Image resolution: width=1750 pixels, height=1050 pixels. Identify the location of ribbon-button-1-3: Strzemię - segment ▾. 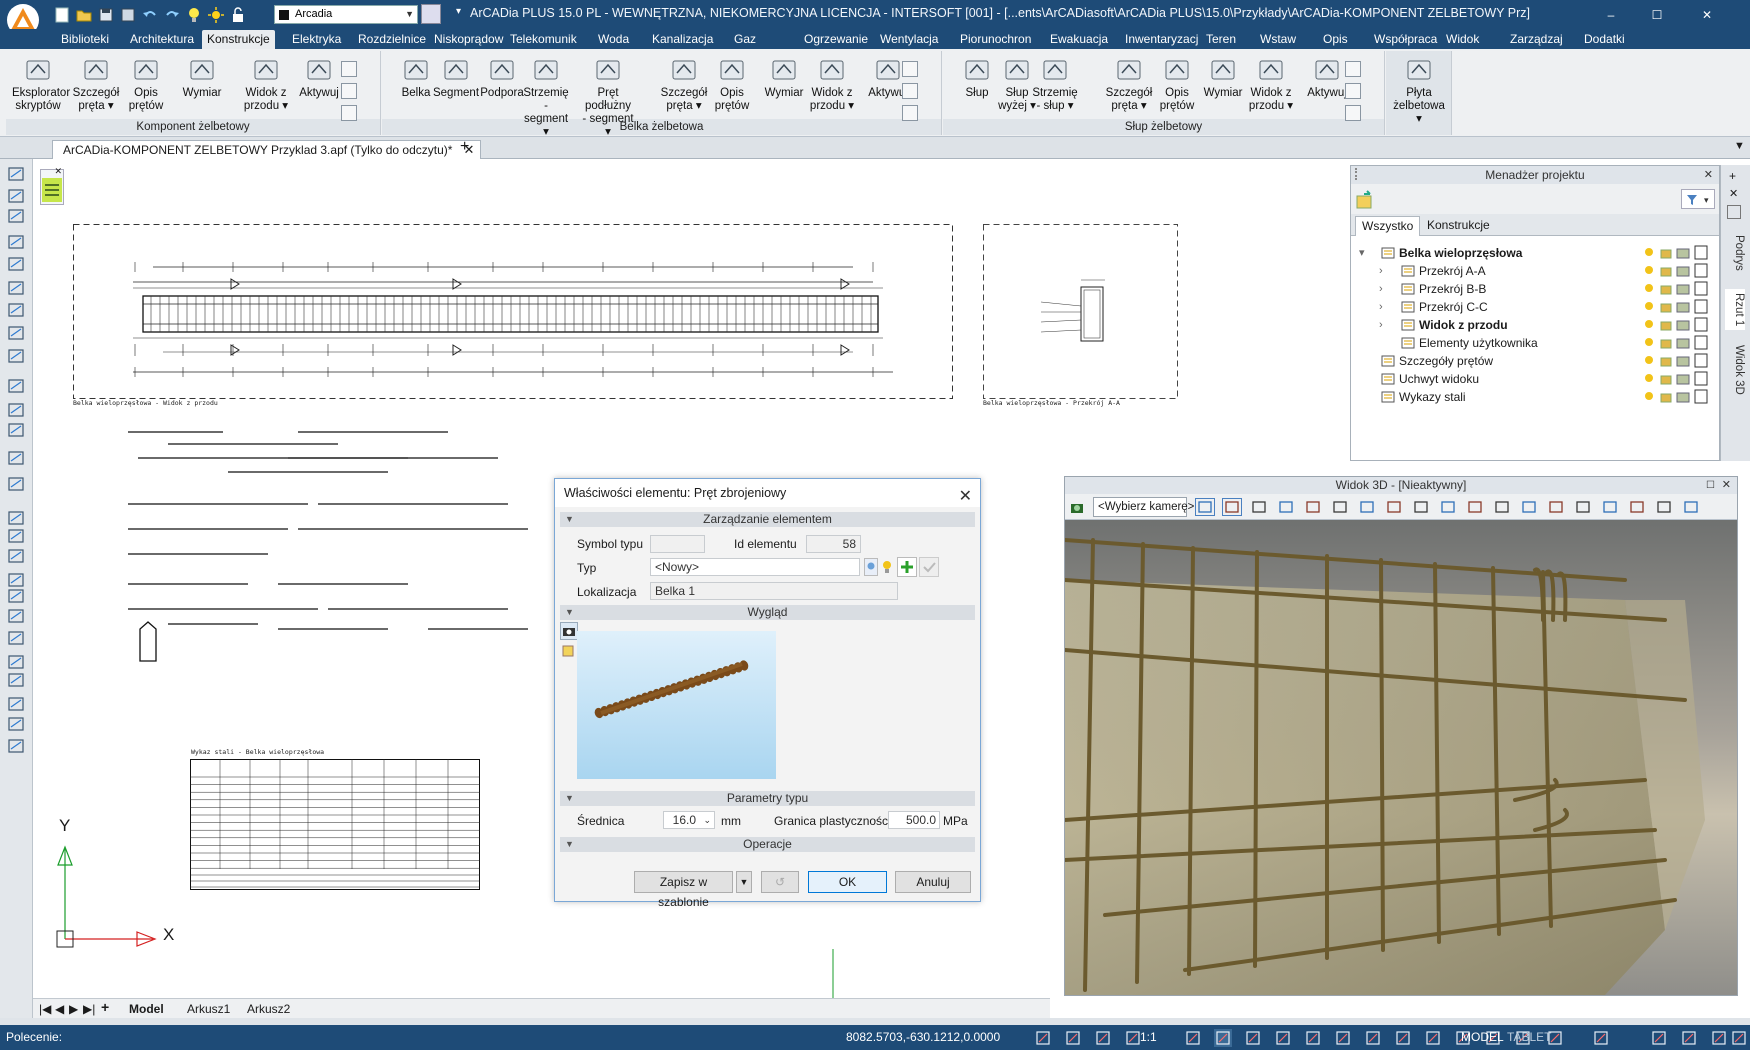
(546, 96).